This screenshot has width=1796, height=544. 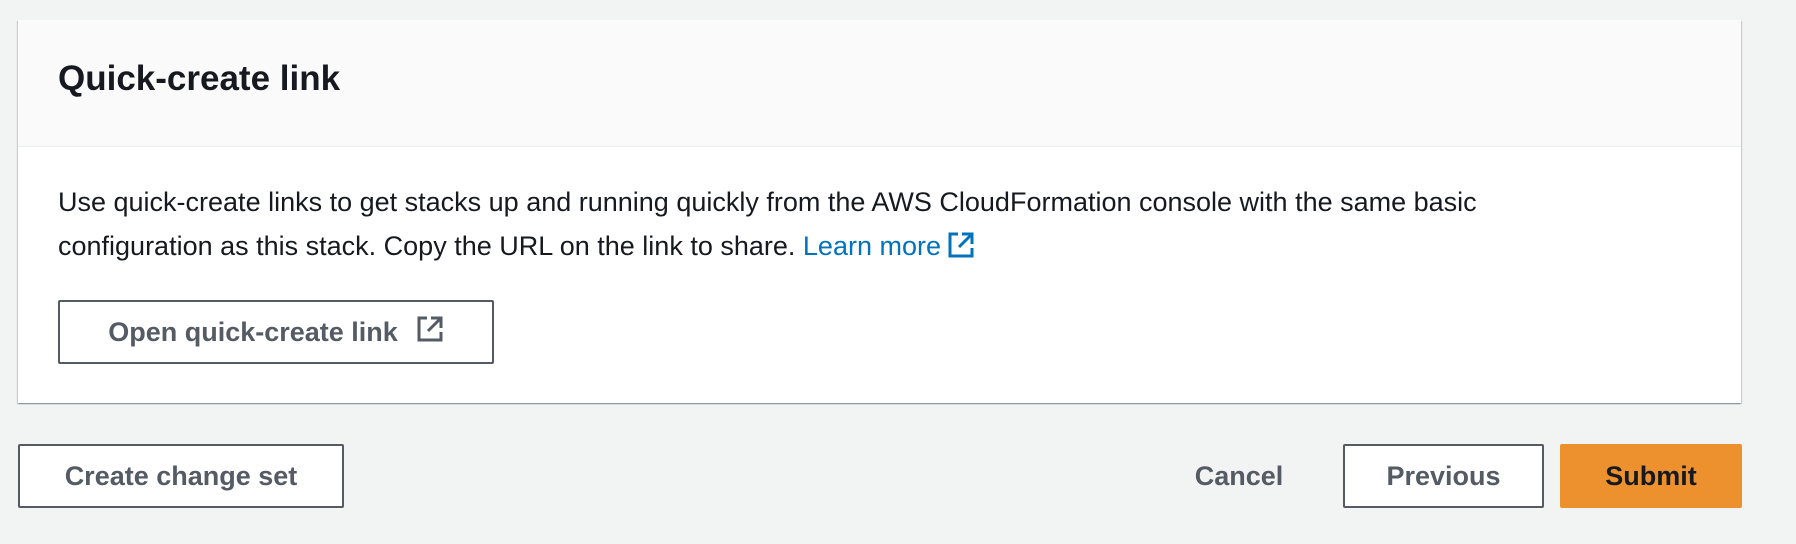 What do you see at coordinates (1239, 476) in the screenshot?
I see `cancel-button: Cancel` at bounding box center [1239, 476].